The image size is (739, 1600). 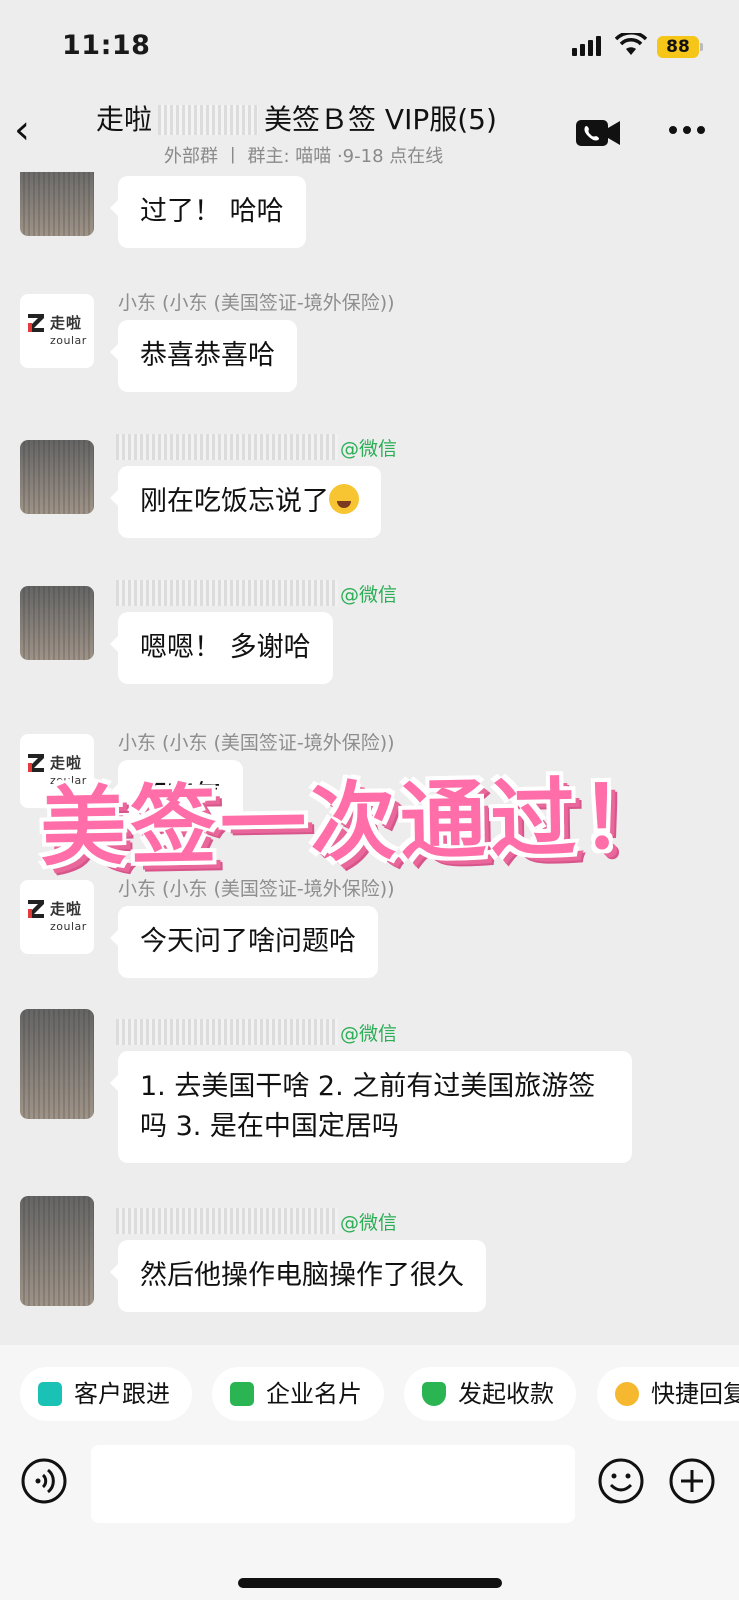 I want to click on message-input, so click(x=333, y=1484).